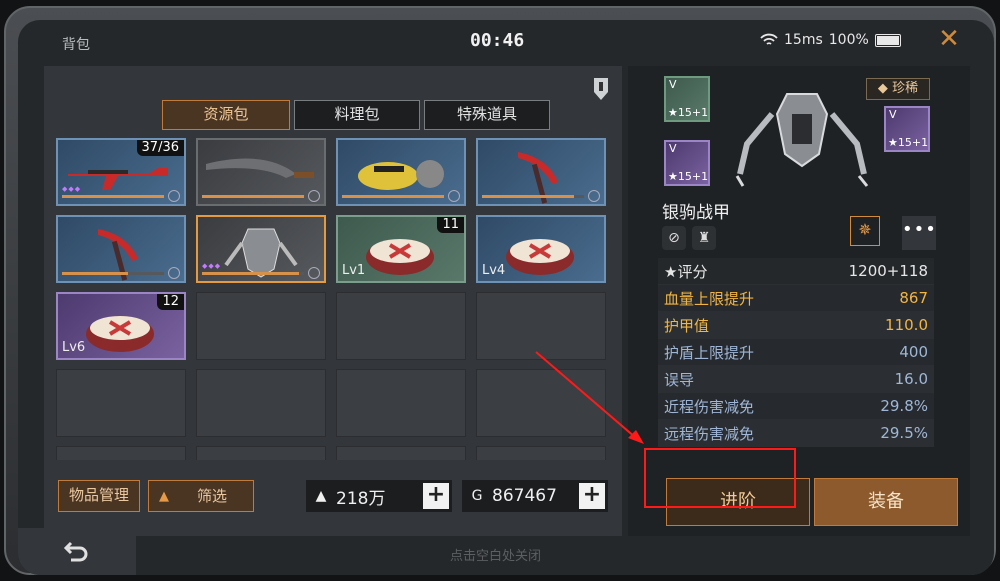 This screenshot has width=1000, height=581. Describe the element at coordinates (121, 326) in the screenshot. I see `inventory-slot: 12 Lv6` at that location.